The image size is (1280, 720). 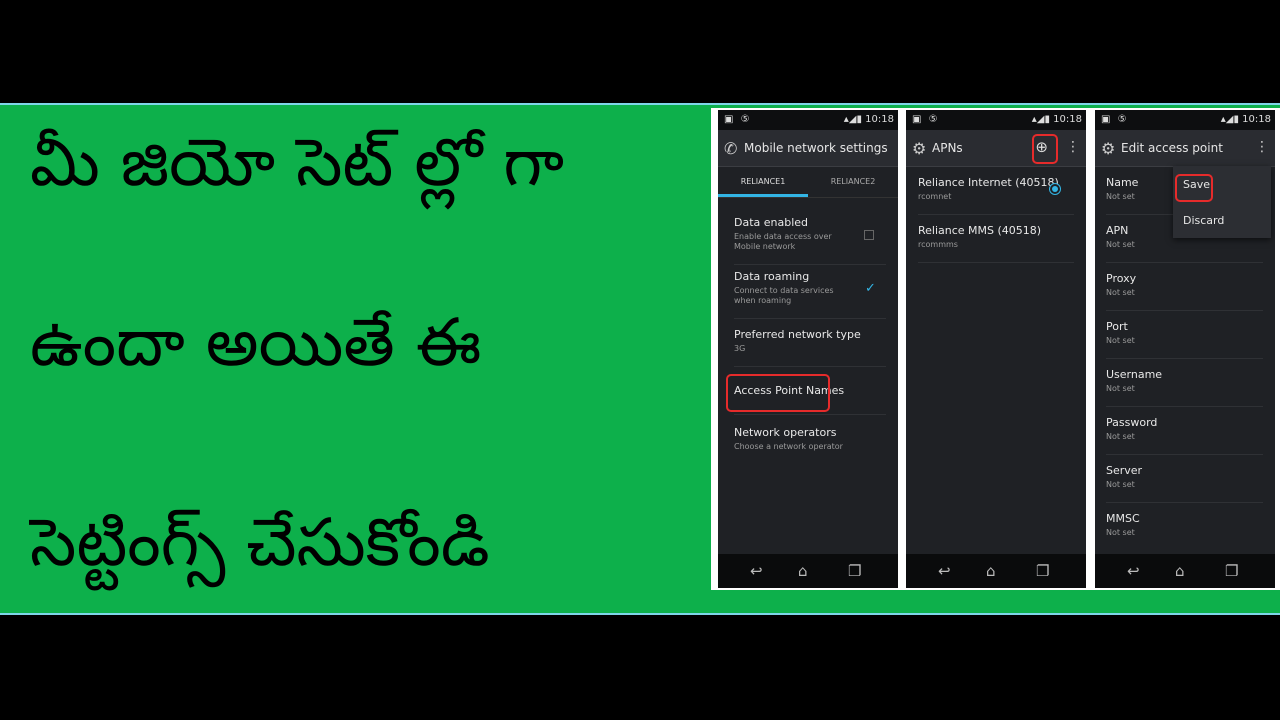 What do you see at coordinates (947, 148) in the screenshot?
I see `screen-title: APNs` at bounding box center [947, 148].